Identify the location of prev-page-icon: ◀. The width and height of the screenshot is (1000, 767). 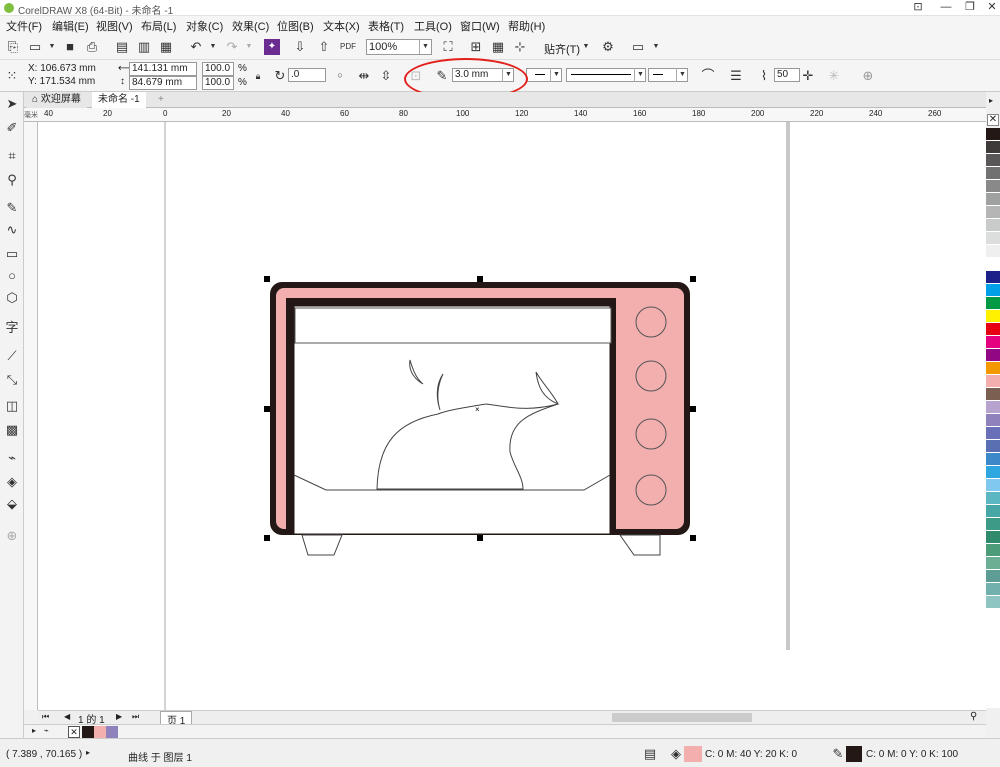
(67, 716).